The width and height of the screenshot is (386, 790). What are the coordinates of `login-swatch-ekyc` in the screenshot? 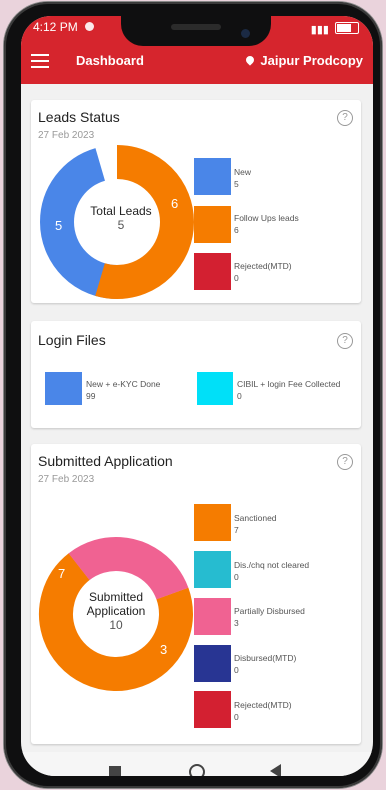 It's located at (63, 388).